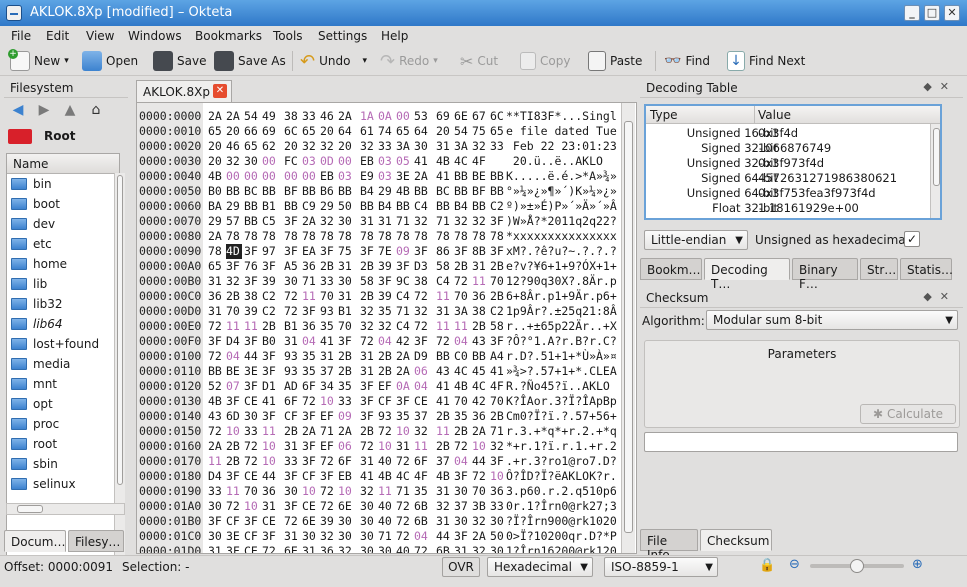 The width and height of the screenshot is (967, 587). Describe the element at coordinates (479, 61) in the screenshot. I see `cut-button: ✂ Cut` at that location.